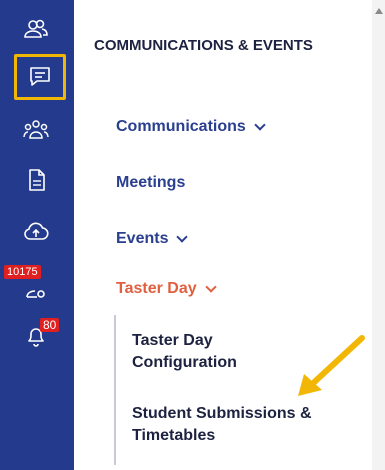 This screenshot has height=470, width=385. What do you see at coordinates (203, 45) in the screenshot?
I see `panel-title: COMMUNICATIONS & EVENTS` at bounding box center [203, 45].